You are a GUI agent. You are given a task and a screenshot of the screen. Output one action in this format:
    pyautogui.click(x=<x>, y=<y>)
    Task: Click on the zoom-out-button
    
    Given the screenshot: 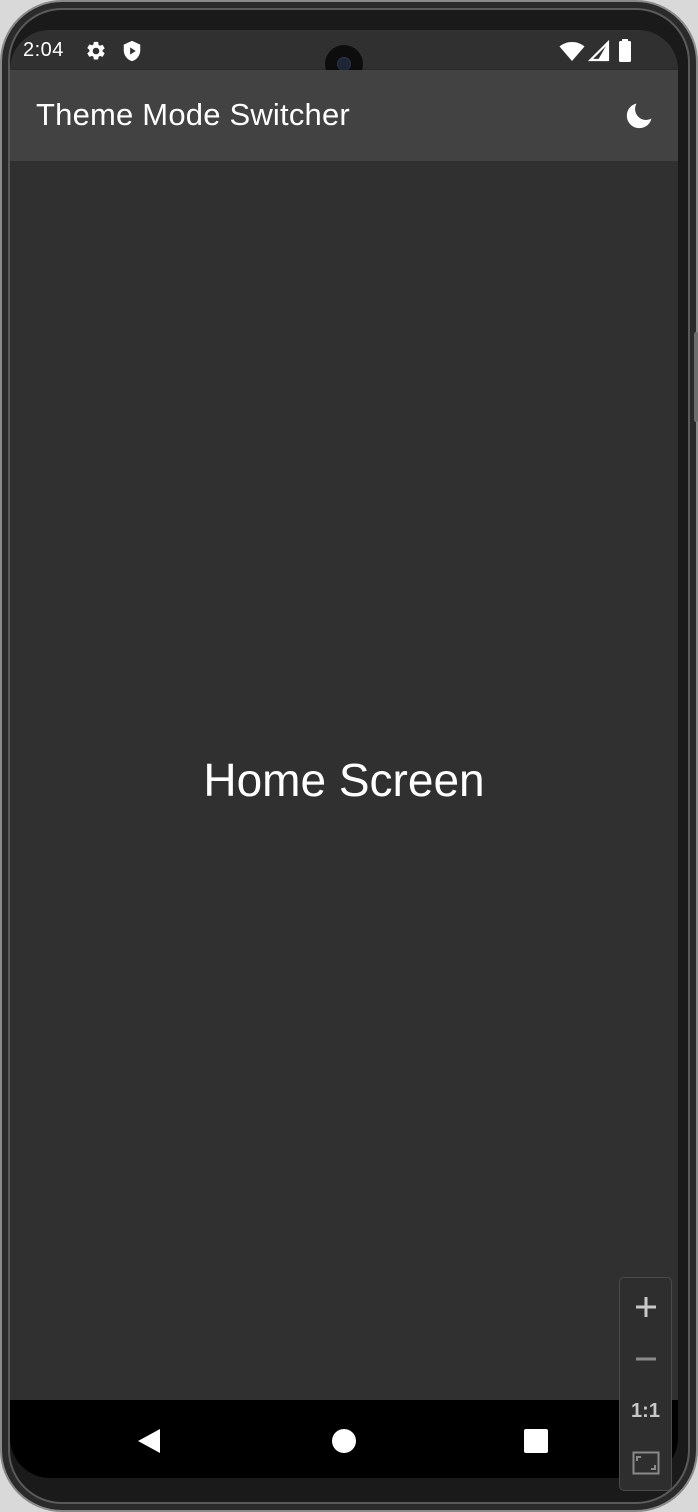 What is the action you would take?
    pyautogui.click(x=645, y=1359)
    